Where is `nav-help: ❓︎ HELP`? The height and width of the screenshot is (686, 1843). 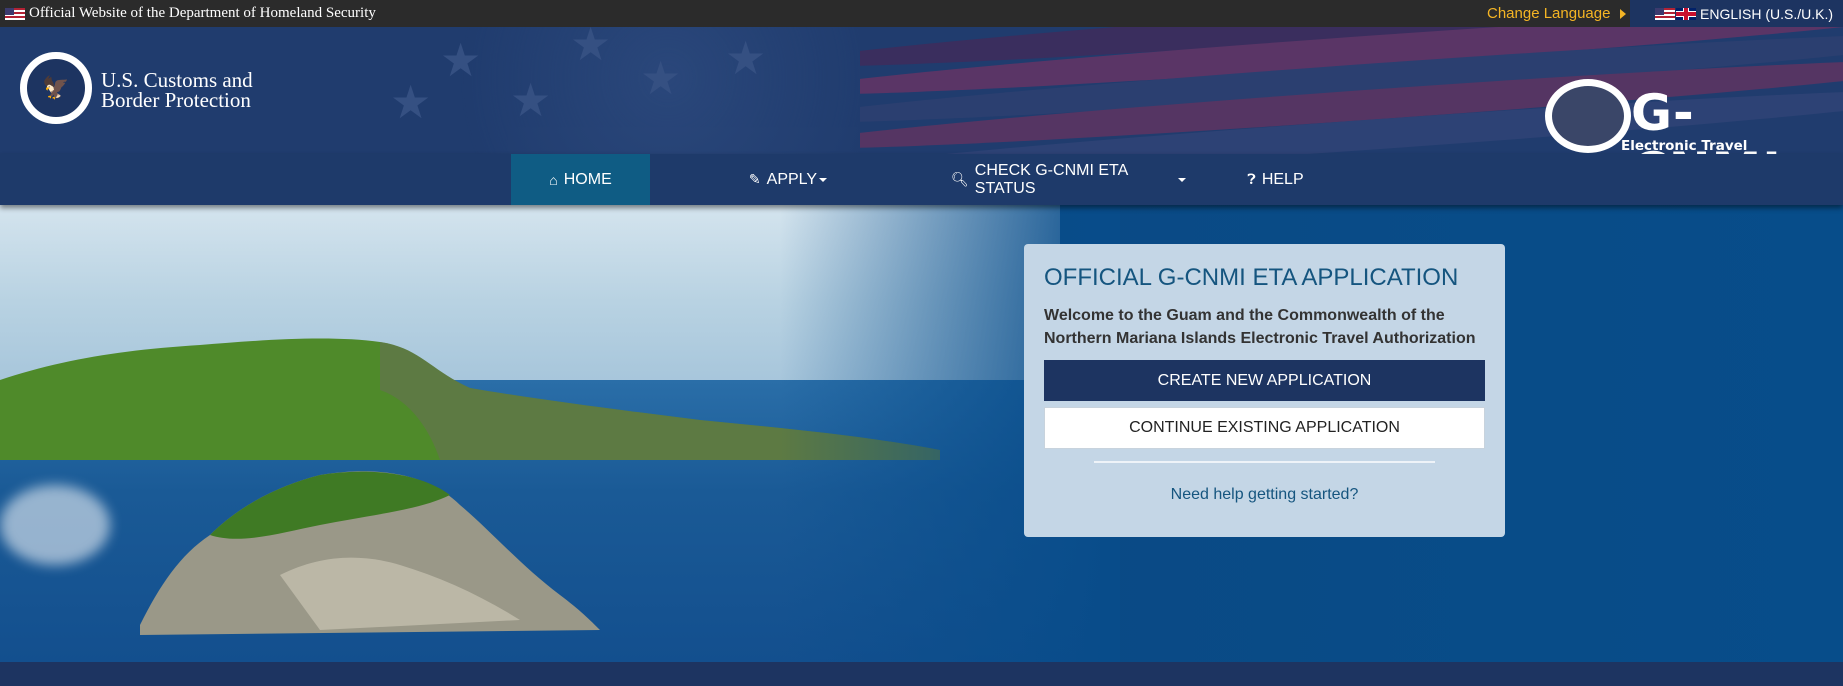 nav-help: ❓︎ HELP is located at coordinates (1275, 179).